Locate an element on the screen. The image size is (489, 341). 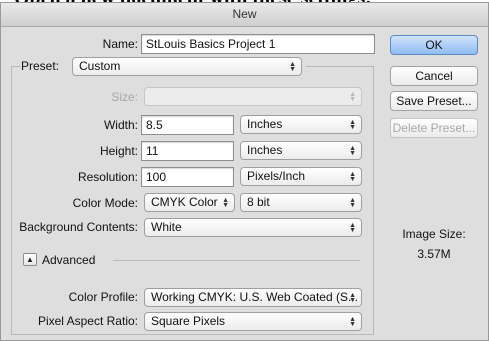
pixel-aspect-ratio-value: Square Pixels is located at coordinates (188, 321).